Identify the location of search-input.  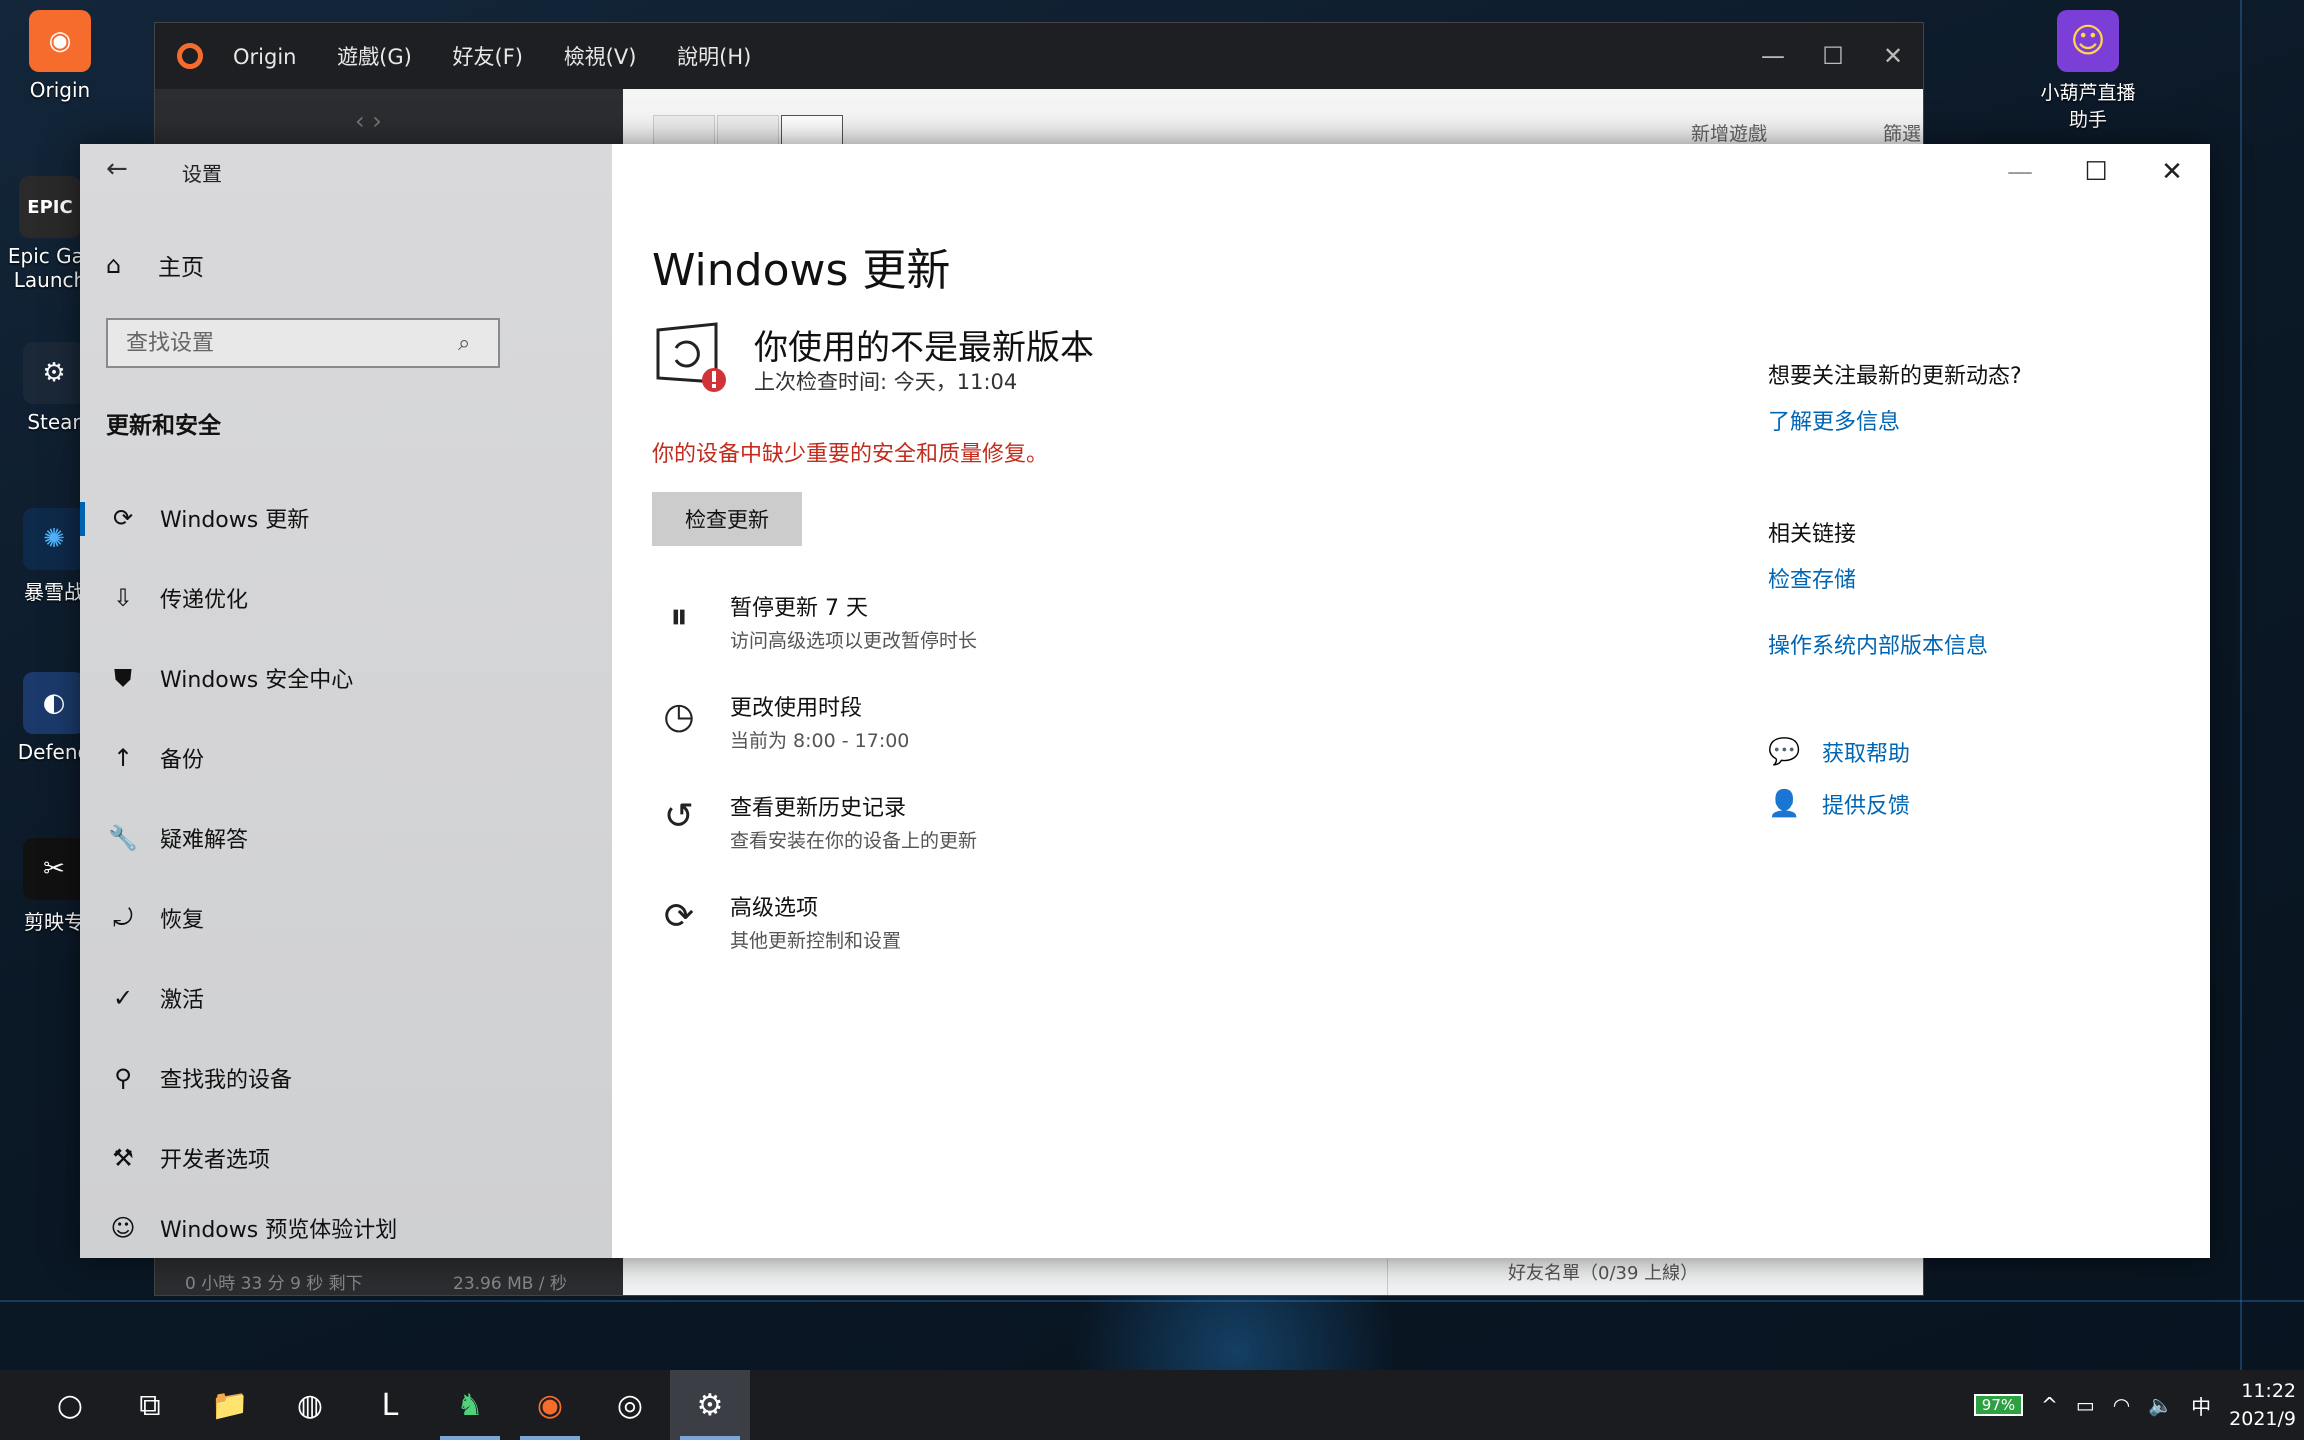
(283, 343).